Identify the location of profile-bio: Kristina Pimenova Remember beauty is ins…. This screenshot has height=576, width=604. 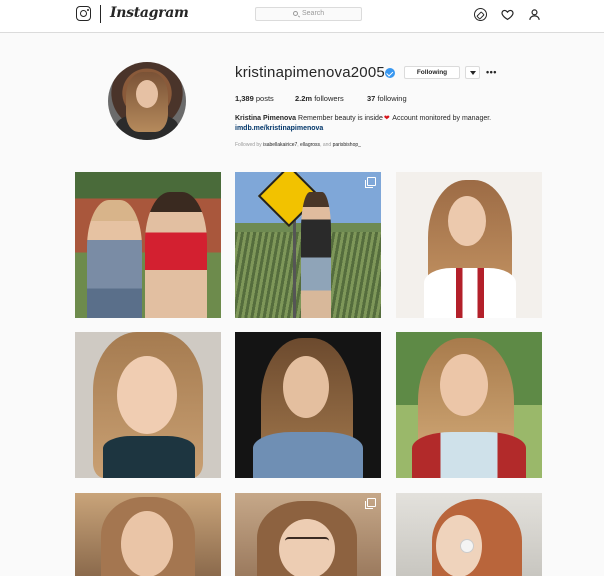
(363, 118).